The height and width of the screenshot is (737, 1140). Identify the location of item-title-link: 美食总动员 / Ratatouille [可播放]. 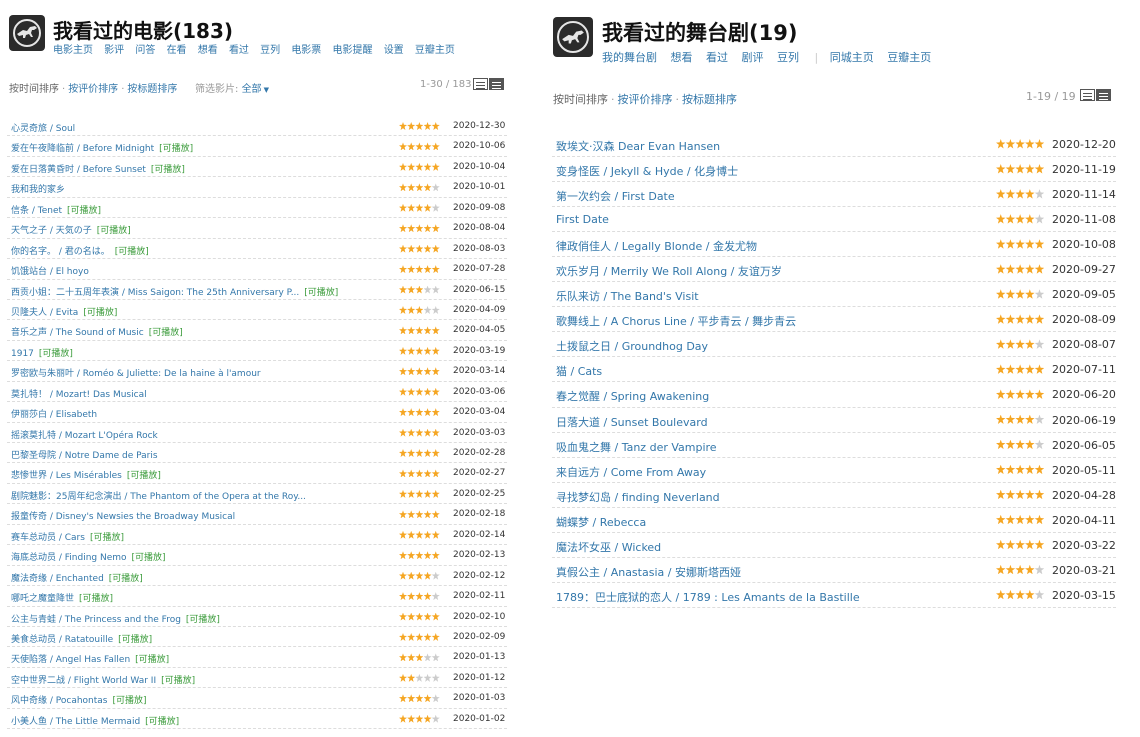
(81, 638).